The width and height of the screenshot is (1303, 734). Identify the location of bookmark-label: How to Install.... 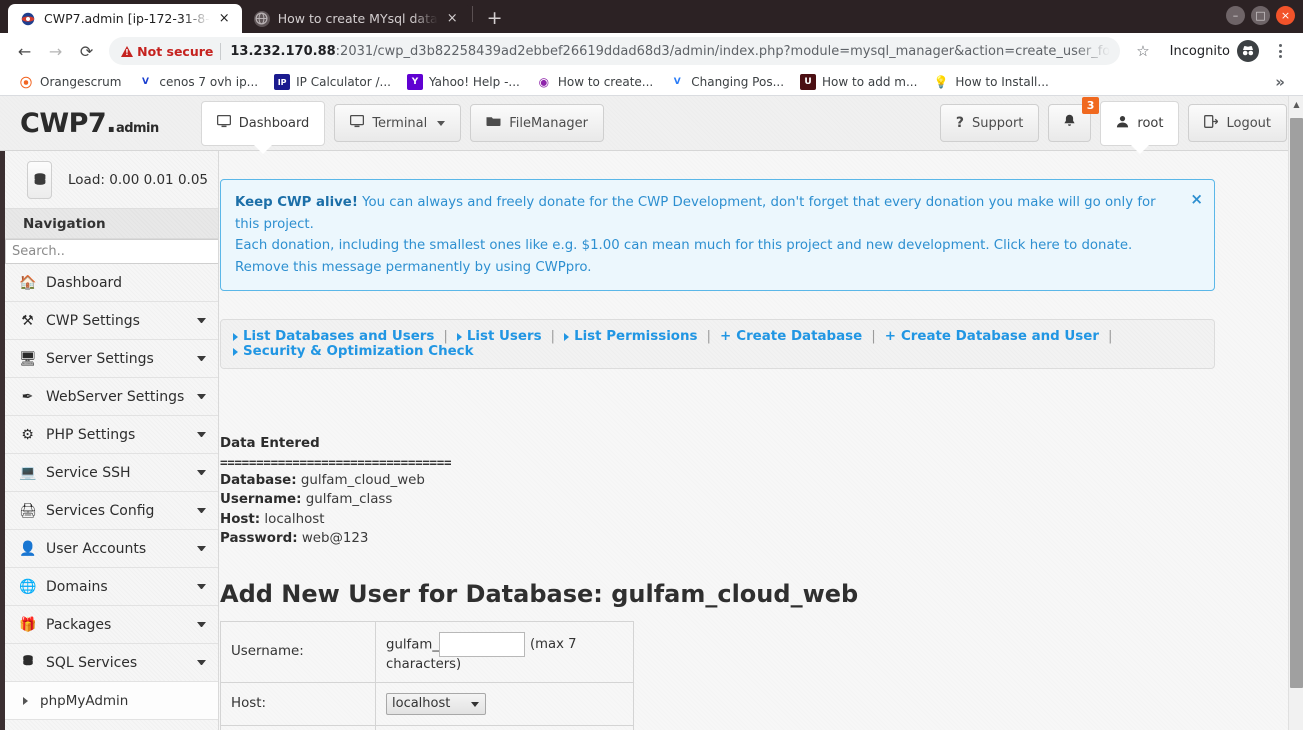
(1002, 82).